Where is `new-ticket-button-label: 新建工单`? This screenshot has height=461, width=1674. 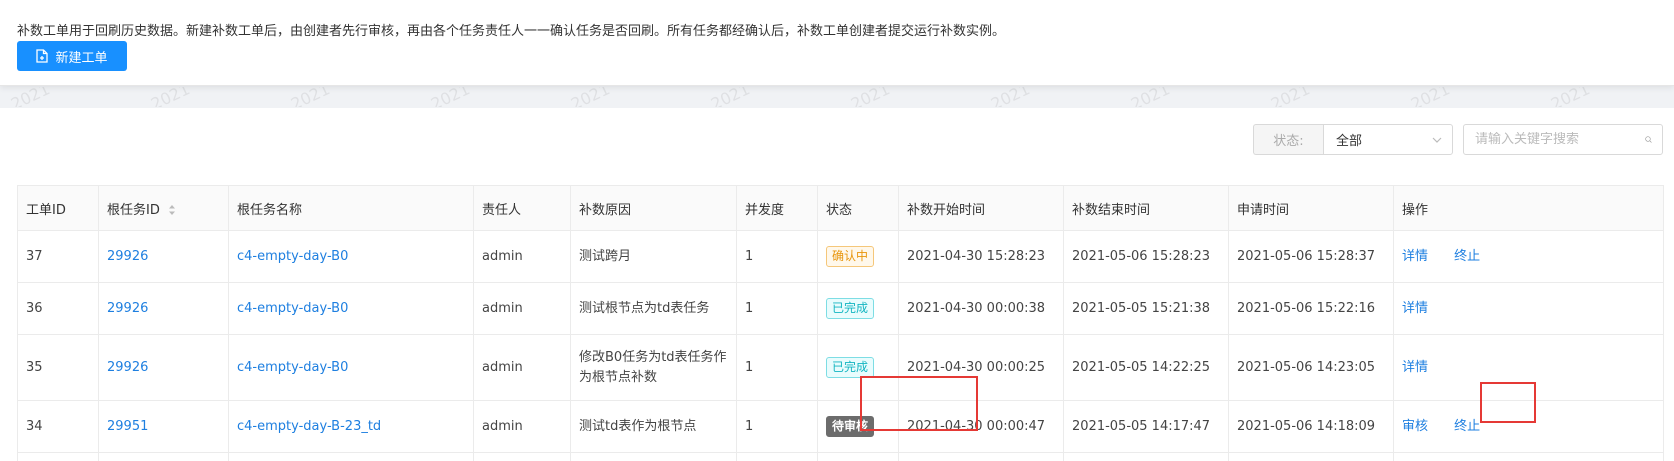 new-ticket-button-label: 新建工单 is located at coordinates (81, 58).